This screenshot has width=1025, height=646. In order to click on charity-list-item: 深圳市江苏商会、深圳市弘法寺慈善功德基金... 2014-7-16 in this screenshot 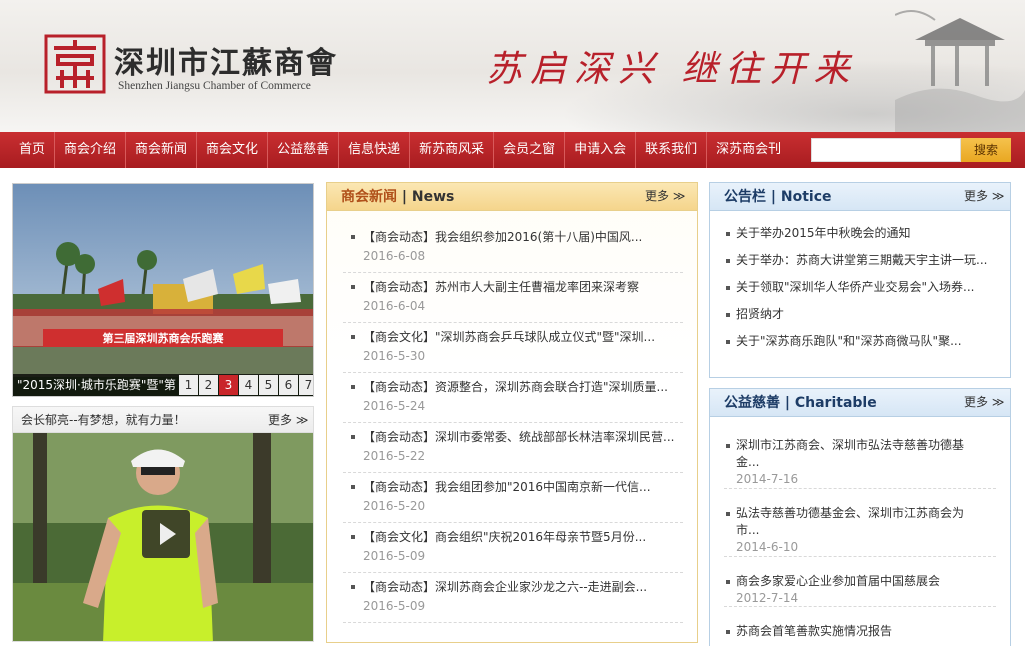, I will do `click(860, 462)`.